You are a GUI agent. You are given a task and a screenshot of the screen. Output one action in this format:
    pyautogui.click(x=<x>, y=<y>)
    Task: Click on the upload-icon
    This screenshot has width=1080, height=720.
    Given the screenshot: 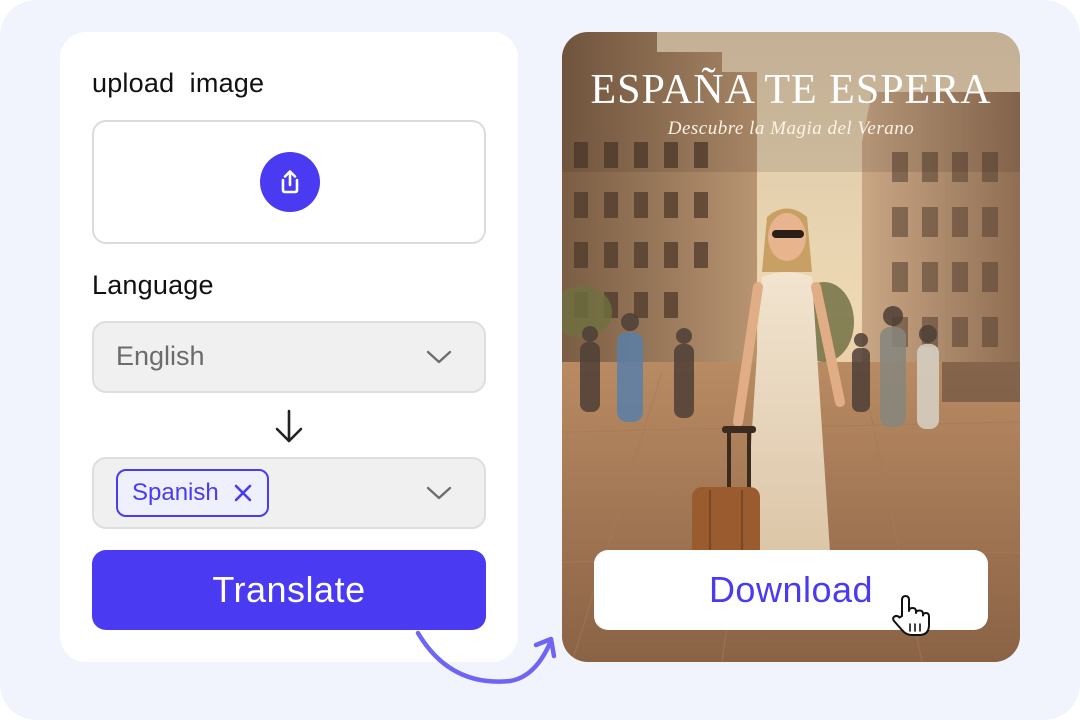 What is the action you would take?
    pyautogui.click(x=290, y=182)
    